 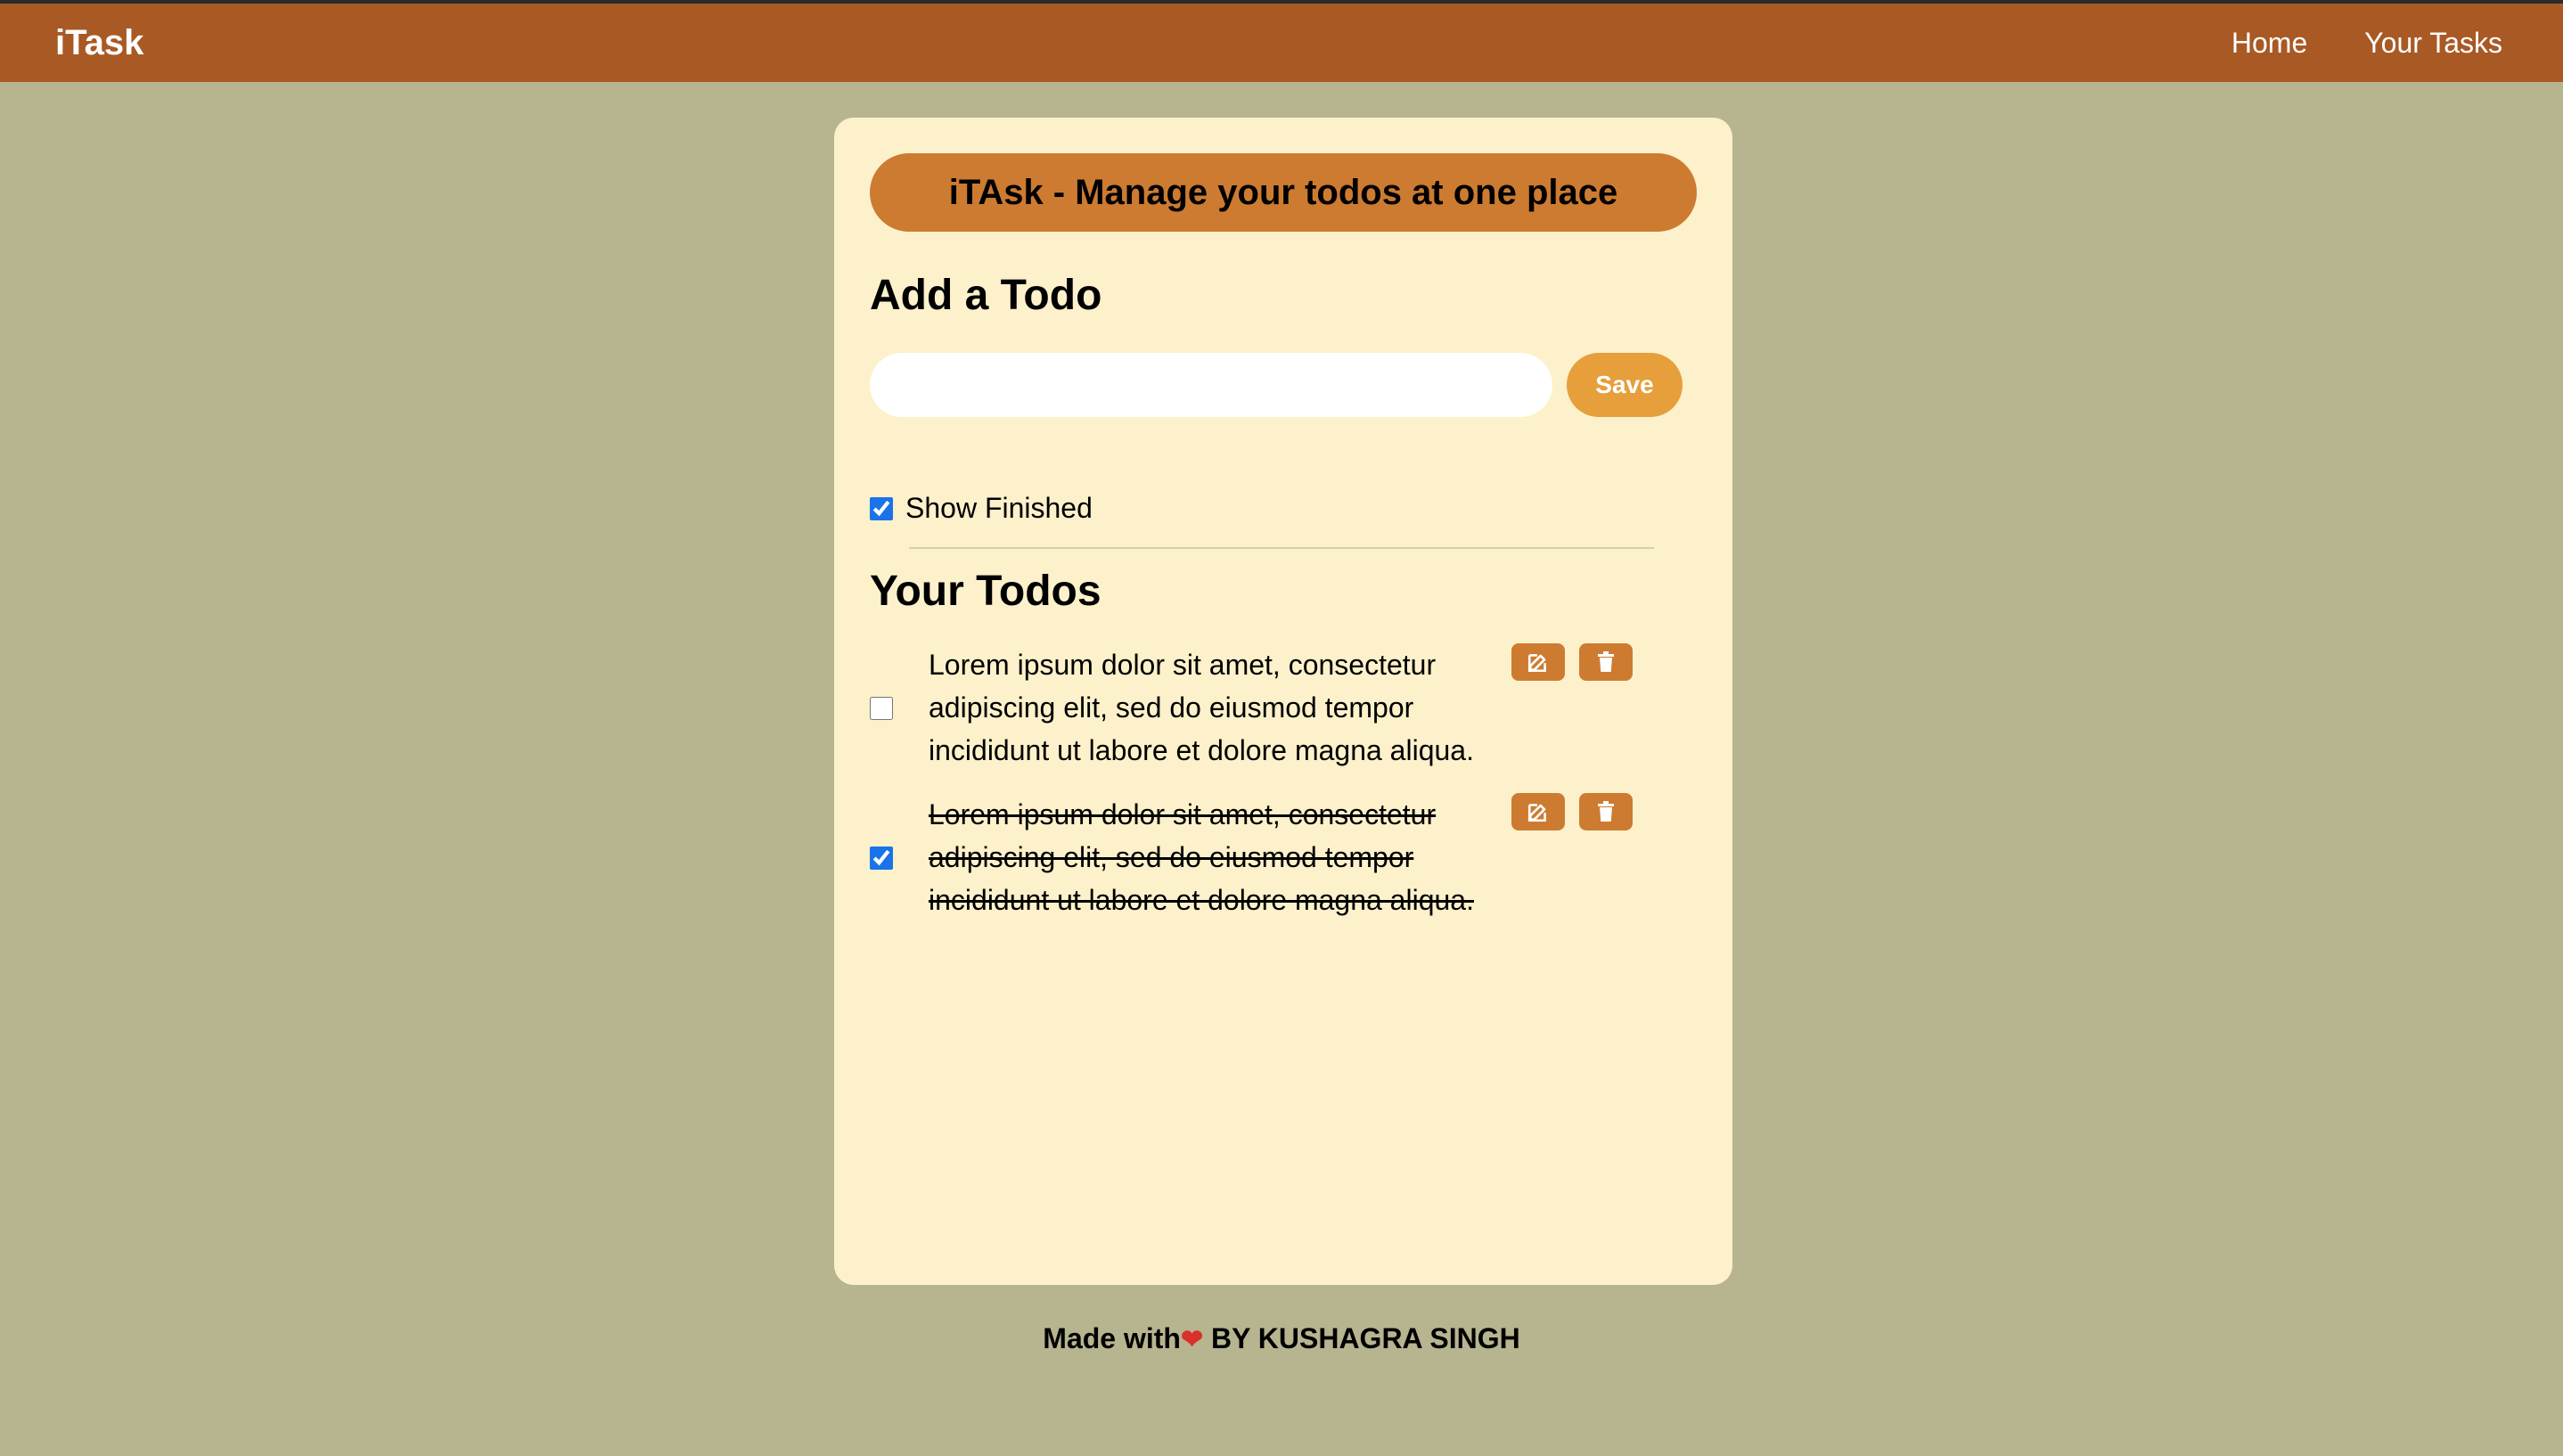 I want to click on save-button: Save, so click(x=1625, y=385).